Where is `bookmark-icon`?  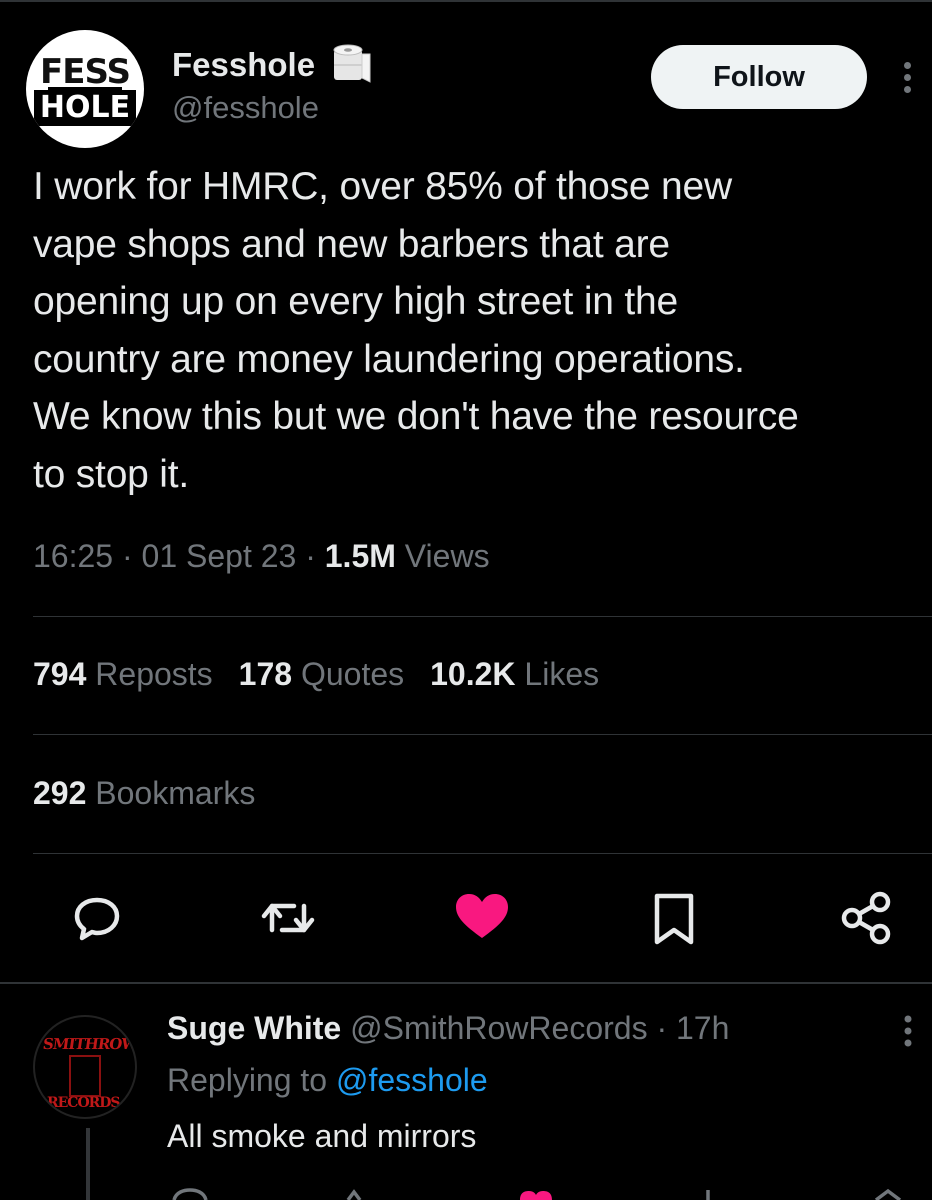 bookmark-icon is located at coordinates (674, 918).